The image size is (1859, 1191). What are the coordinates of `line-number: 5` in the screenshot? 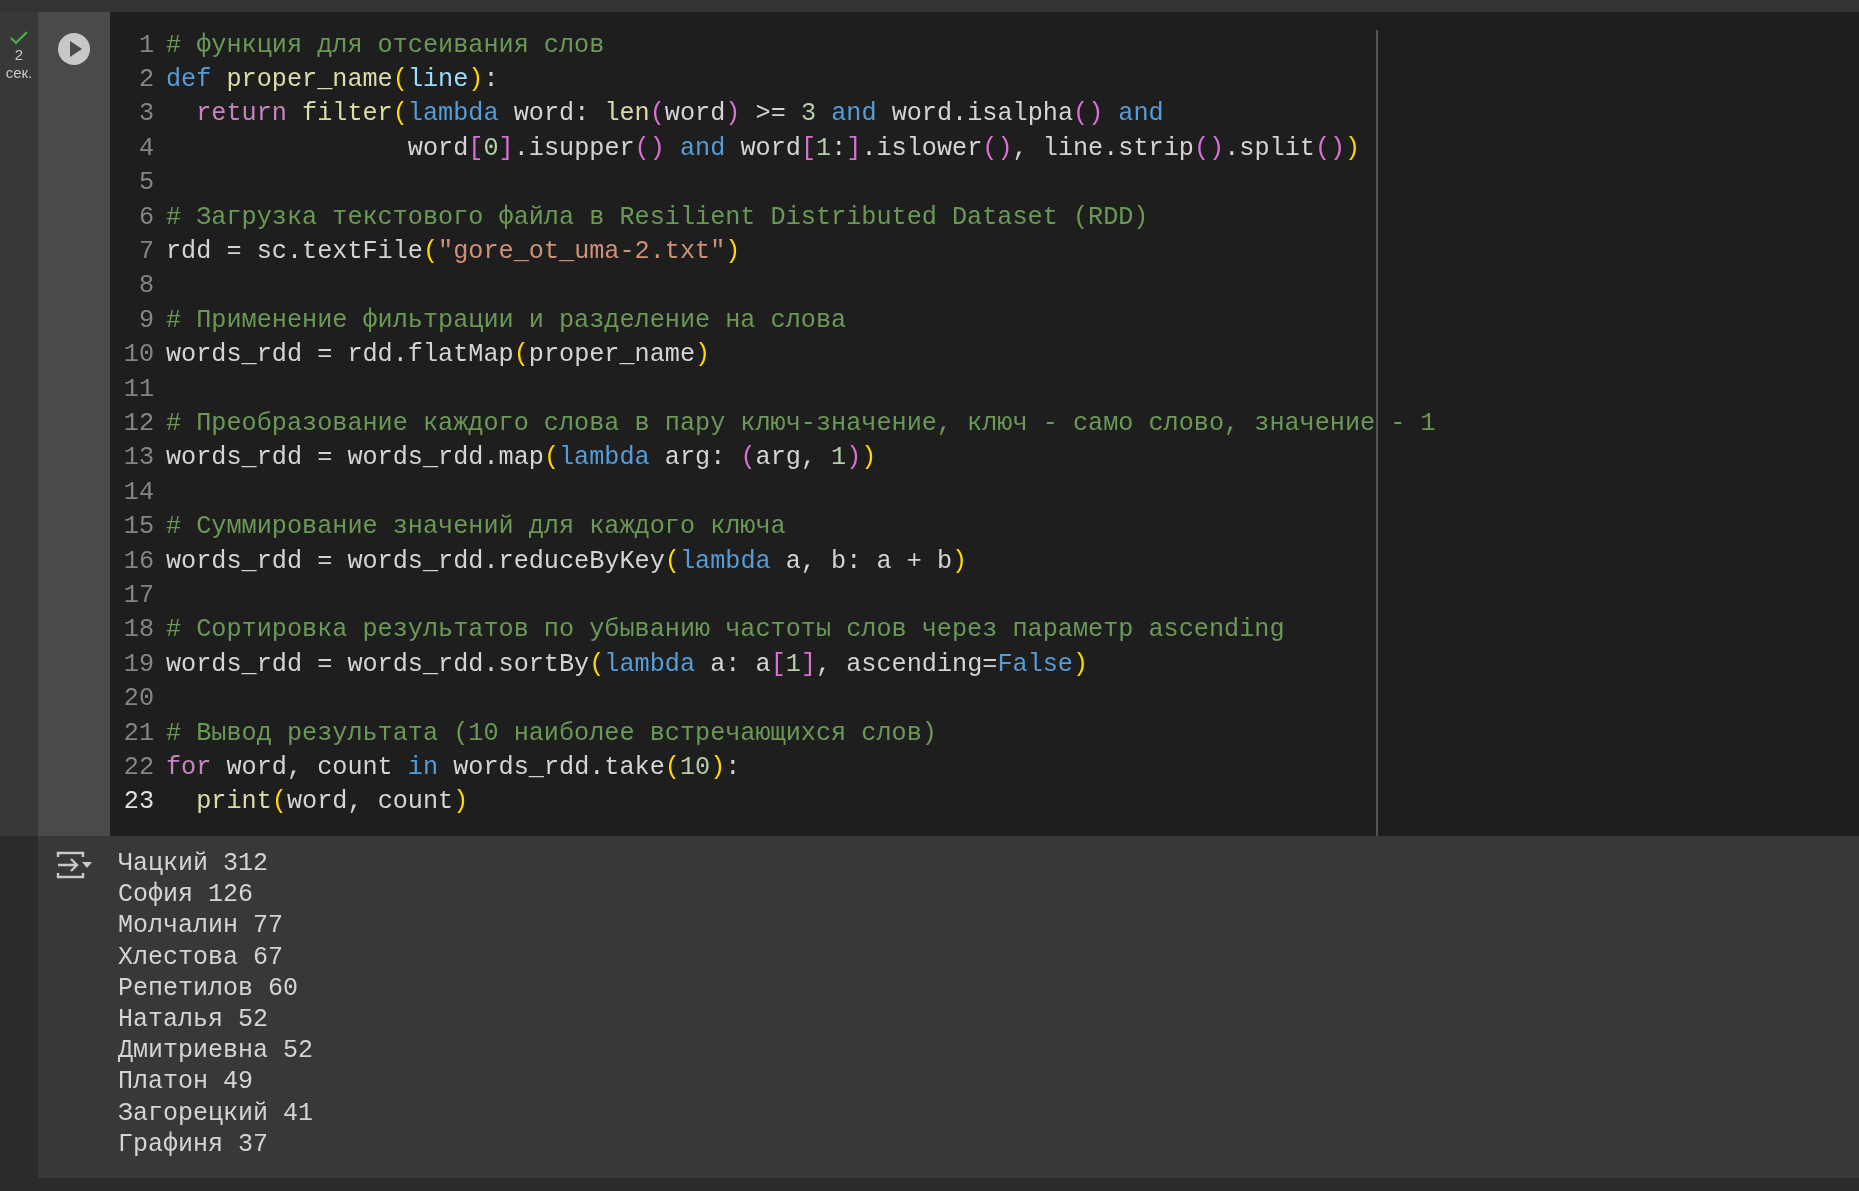 It's located at (145, 183).